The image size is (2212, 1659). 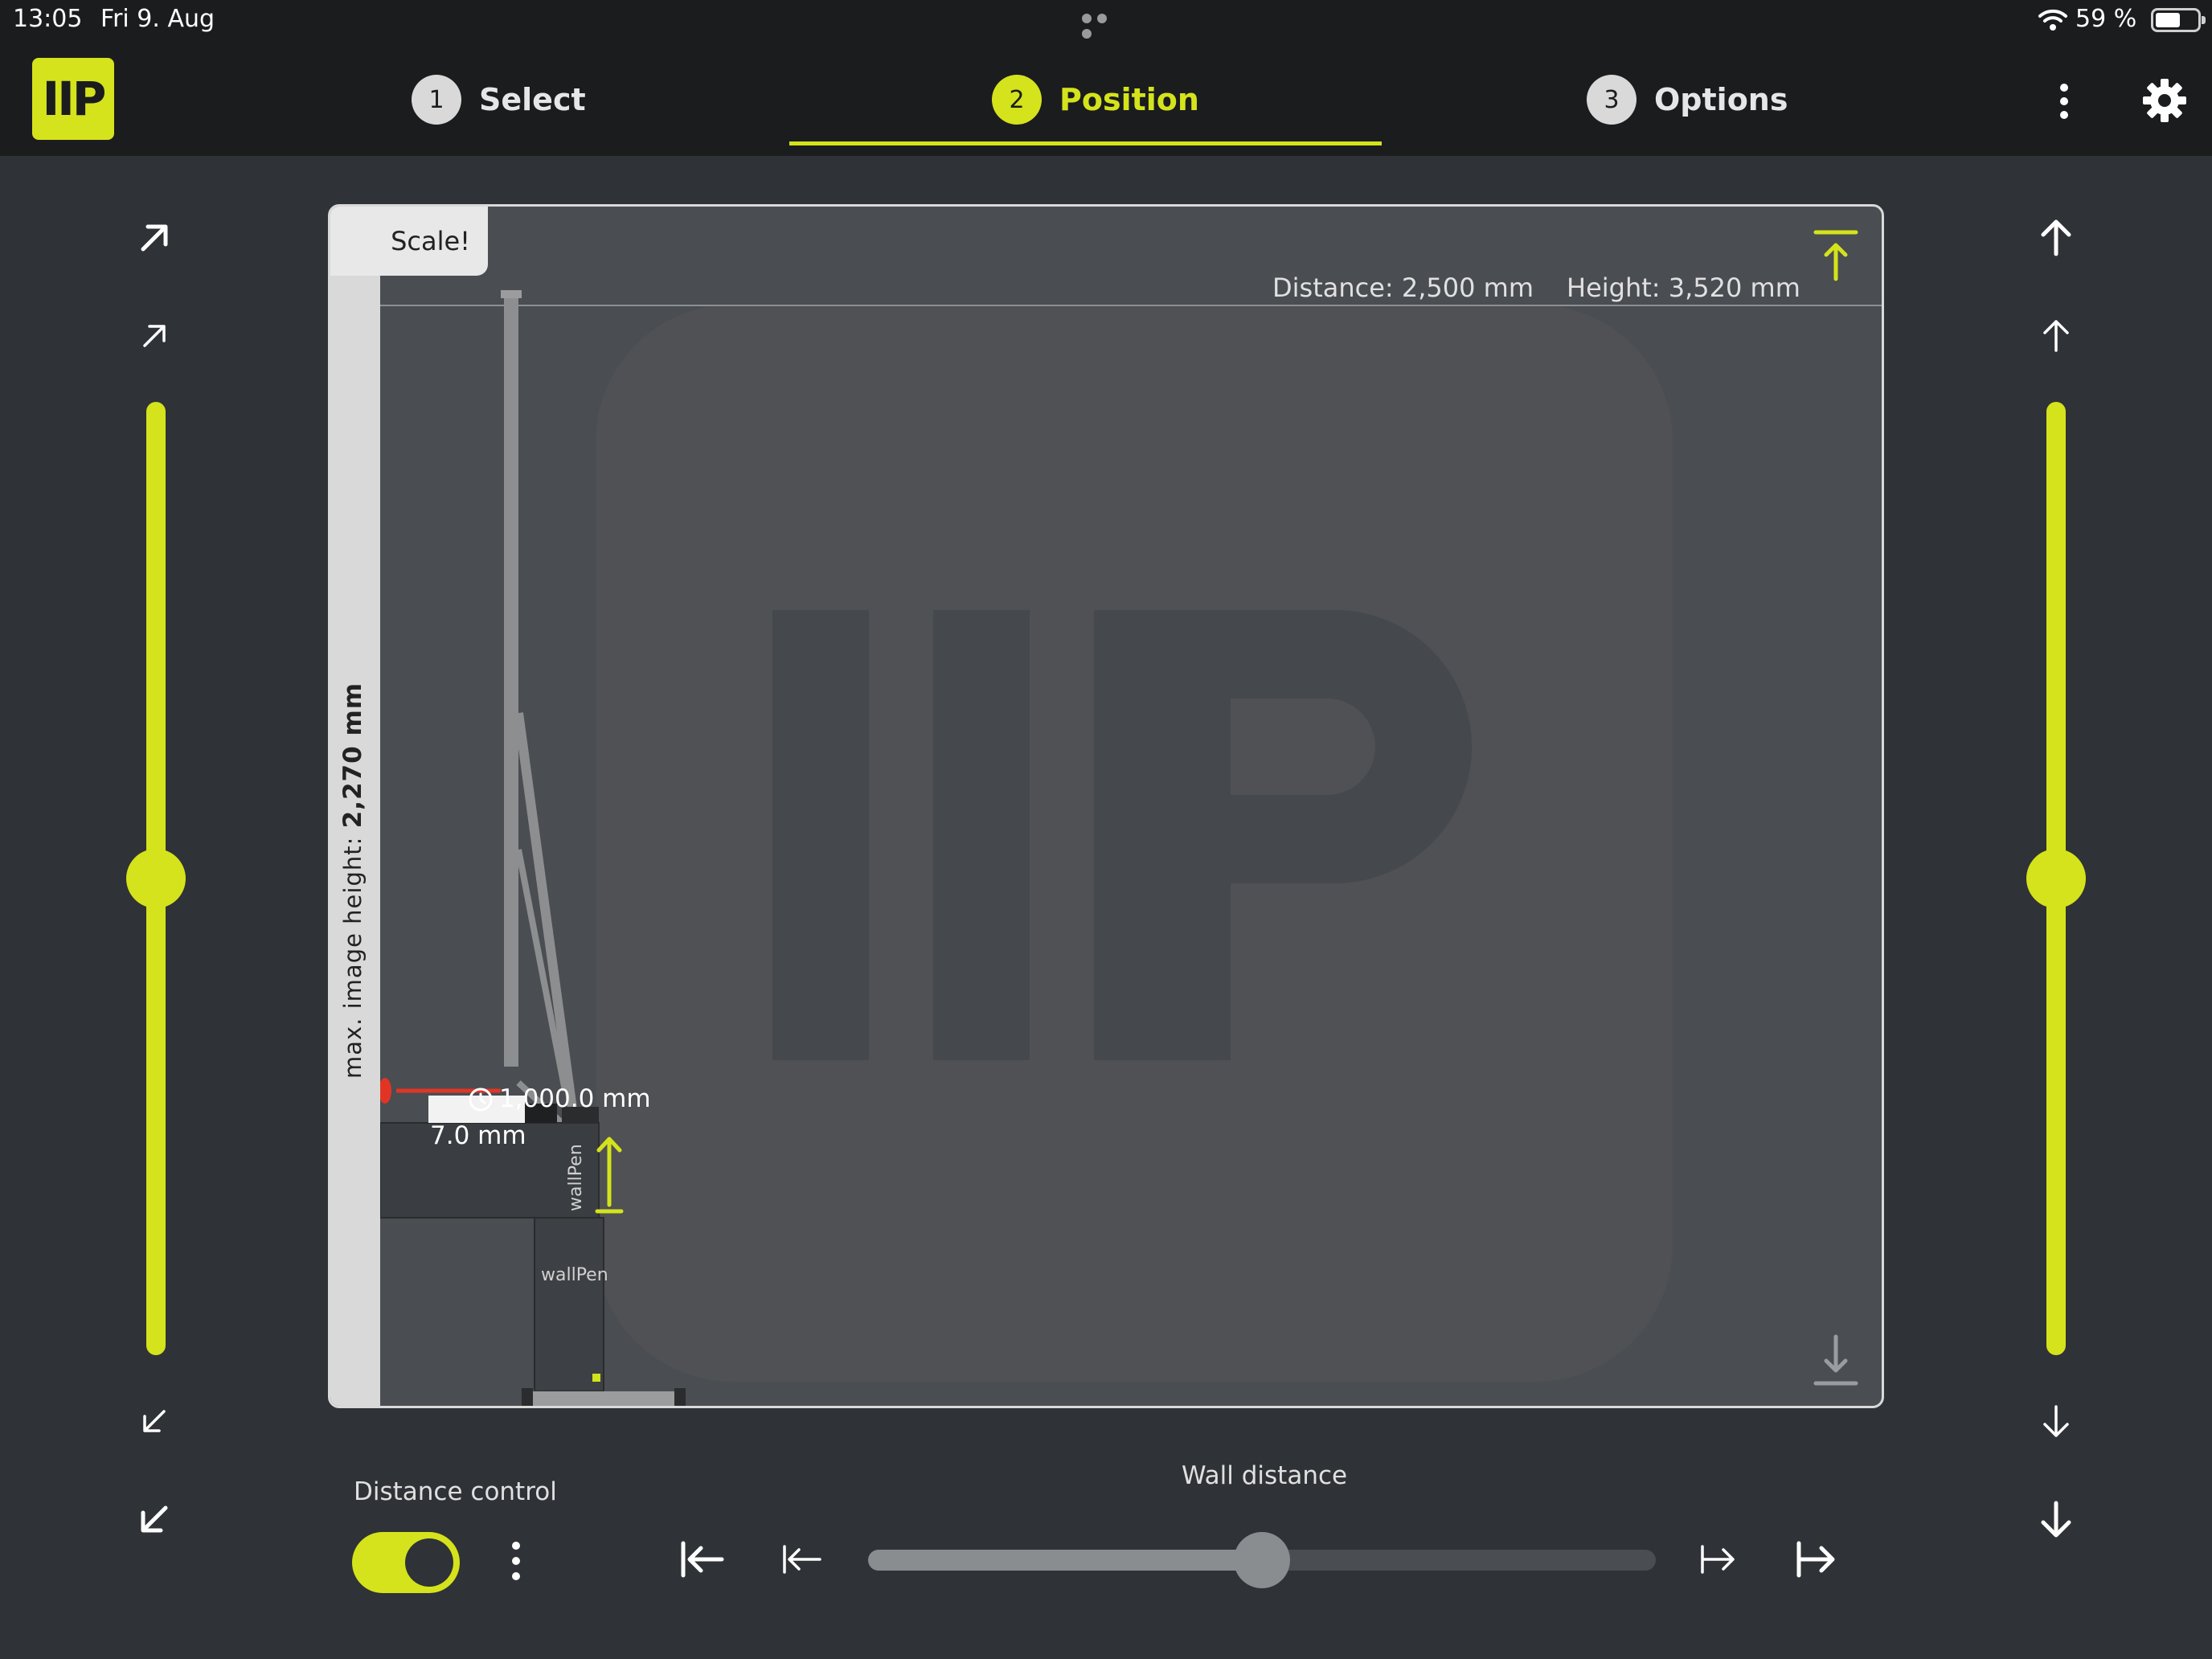 What do you see at coordinates (2056, 1519) in the screenshot?
I see `arrow-down-fast-icon` at bounding box center [2056, 1519].